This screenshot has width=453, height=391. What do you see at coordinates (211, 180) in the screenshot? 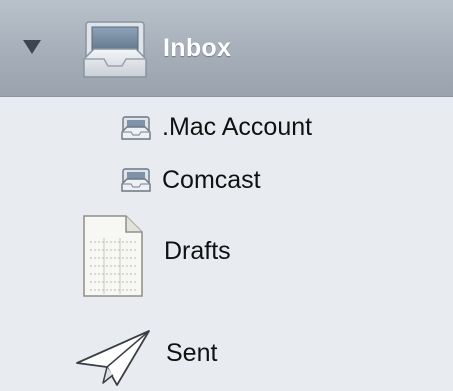
I see `mailbox-label-comcast: Comcast` at bounding box center [211, 180].